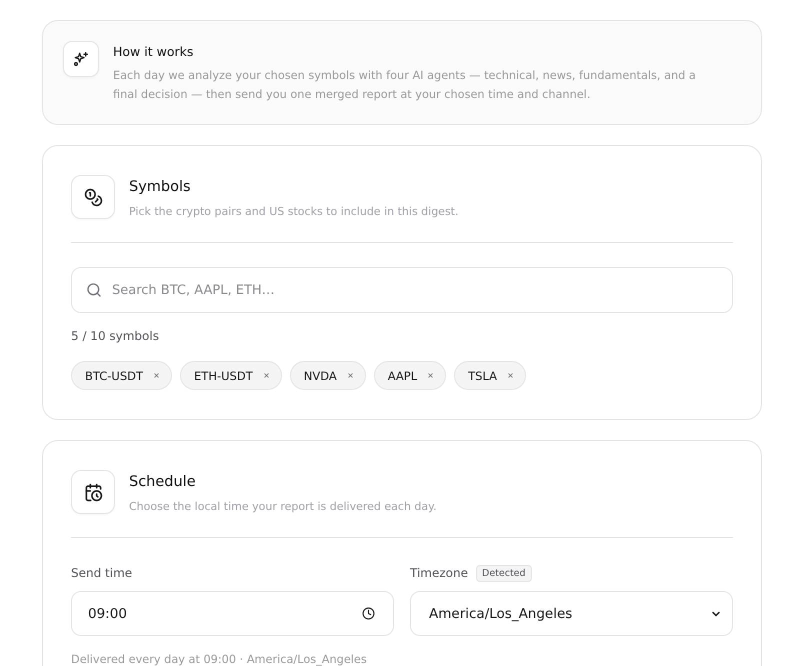 The height and width of the screenshot is (666, 807). Describe the element at coordinates (93, 492) in the screenshot. I see `calendar-clock-icon` at that location.